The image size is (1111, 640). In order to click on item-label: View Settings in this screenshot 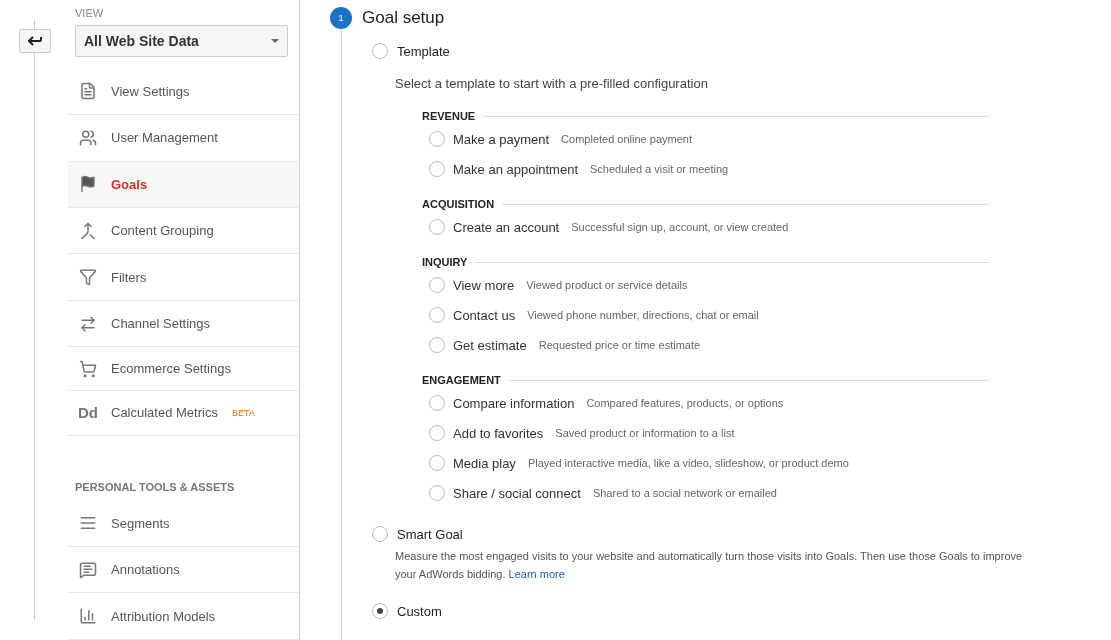, I will do `click(150, 91)`.